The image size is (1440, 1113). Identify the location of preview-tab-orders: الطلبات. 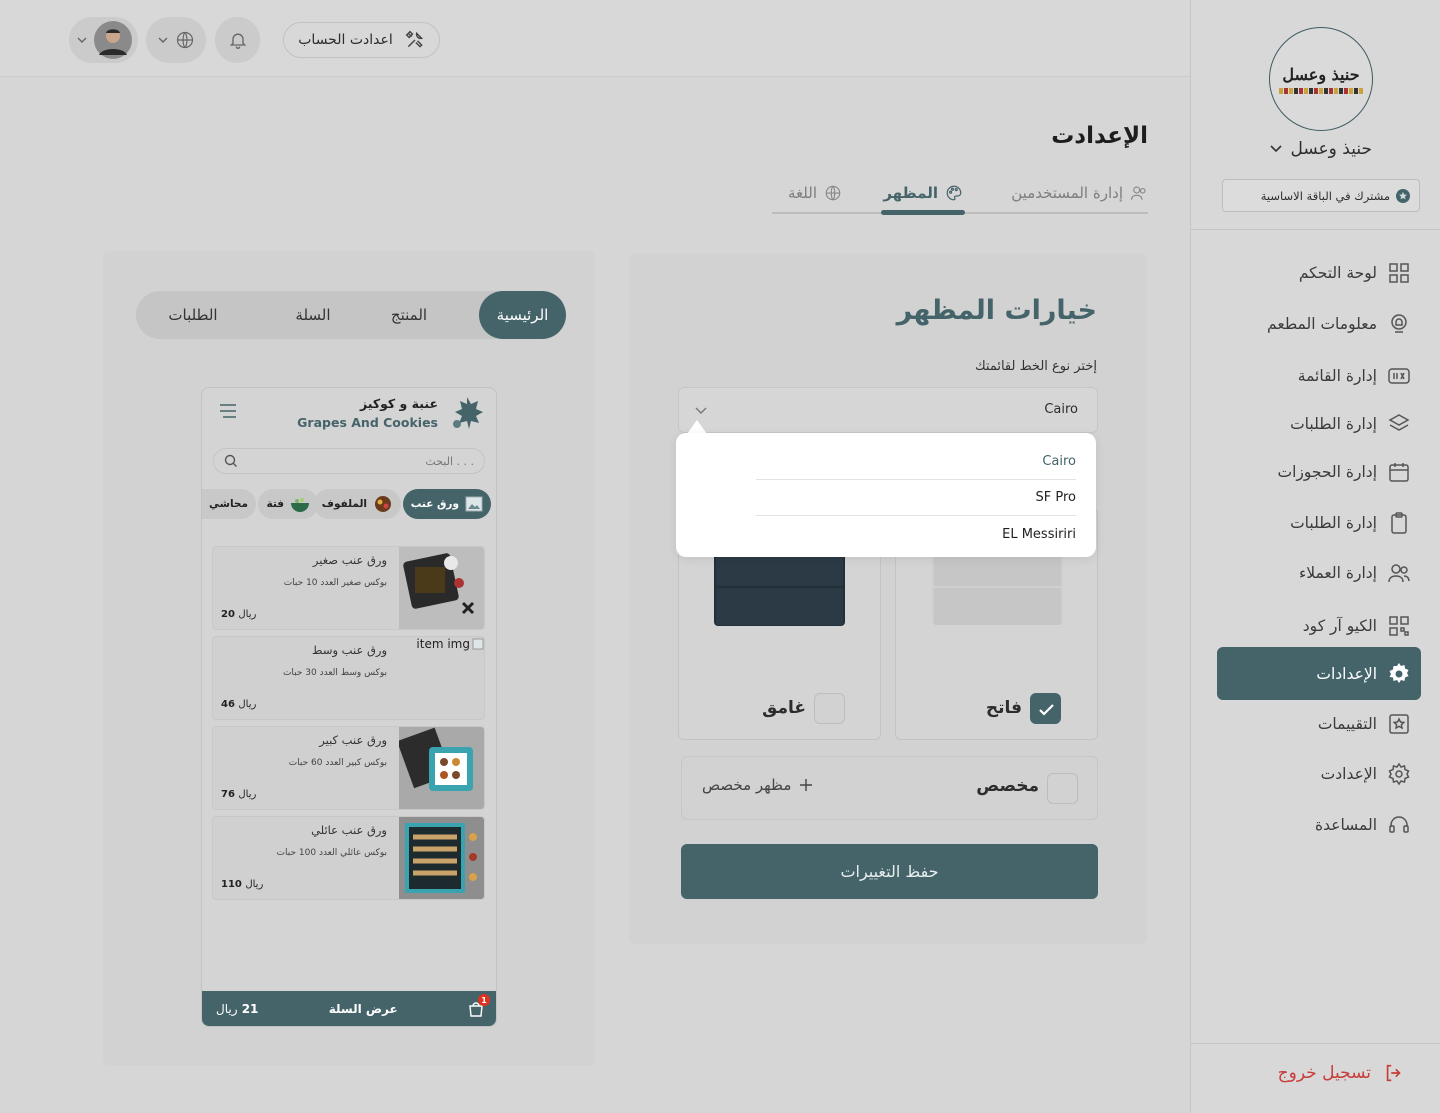
(193, 315).